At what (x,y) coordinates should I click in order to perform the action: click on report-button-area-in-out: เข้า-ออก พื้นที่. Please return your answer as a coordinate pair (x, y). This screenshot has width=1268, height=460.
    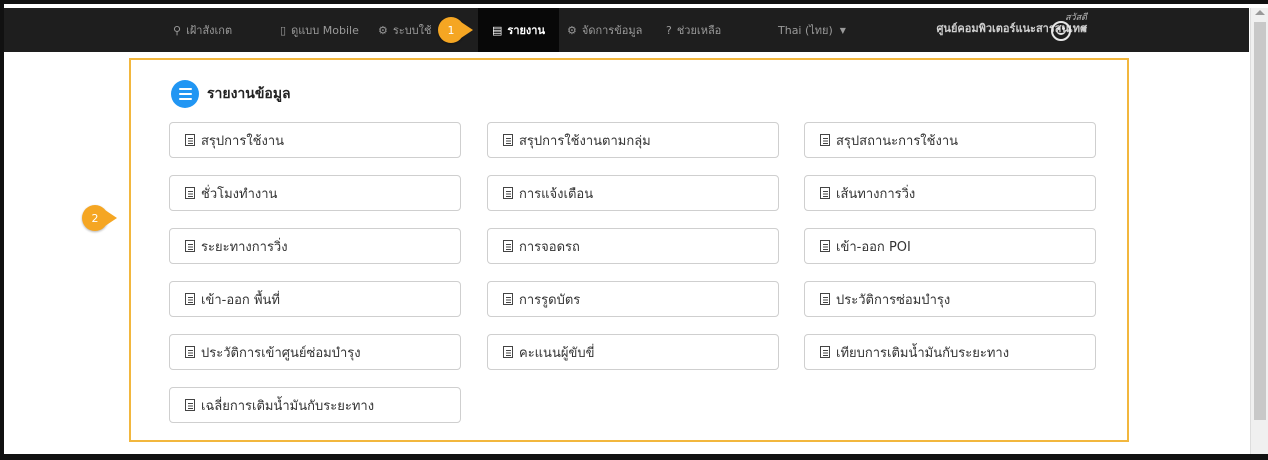
    Looking at the image, I should click on (315, 299).